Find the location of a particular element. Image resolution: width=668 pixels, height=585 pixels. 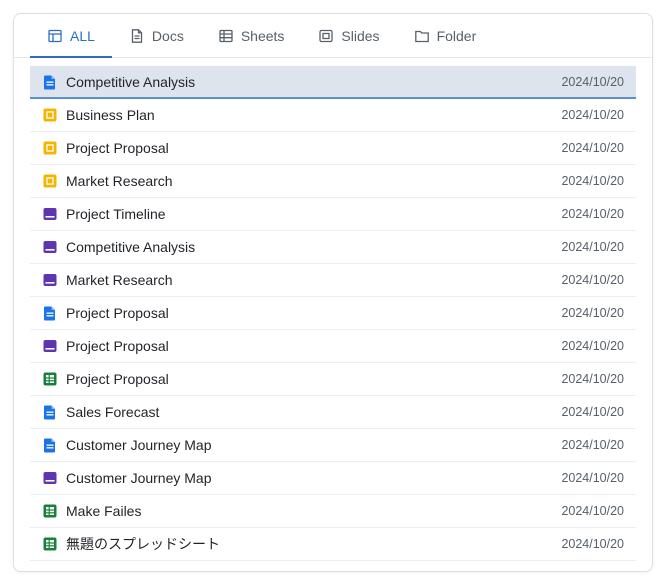

tab-all: ALL is located at coordinates (71, 36).